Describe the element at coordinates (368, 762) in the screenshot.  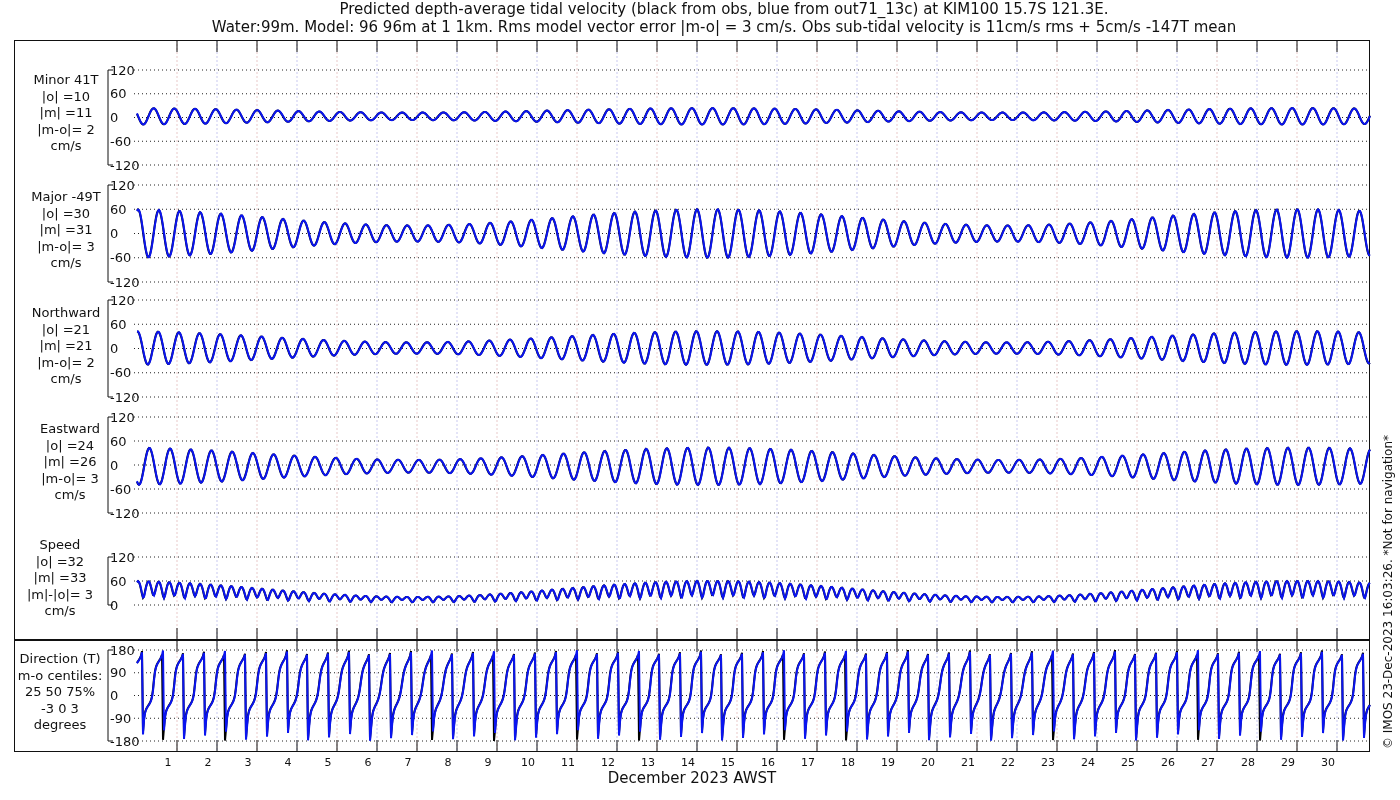
I see `day-label: 6` at that location.